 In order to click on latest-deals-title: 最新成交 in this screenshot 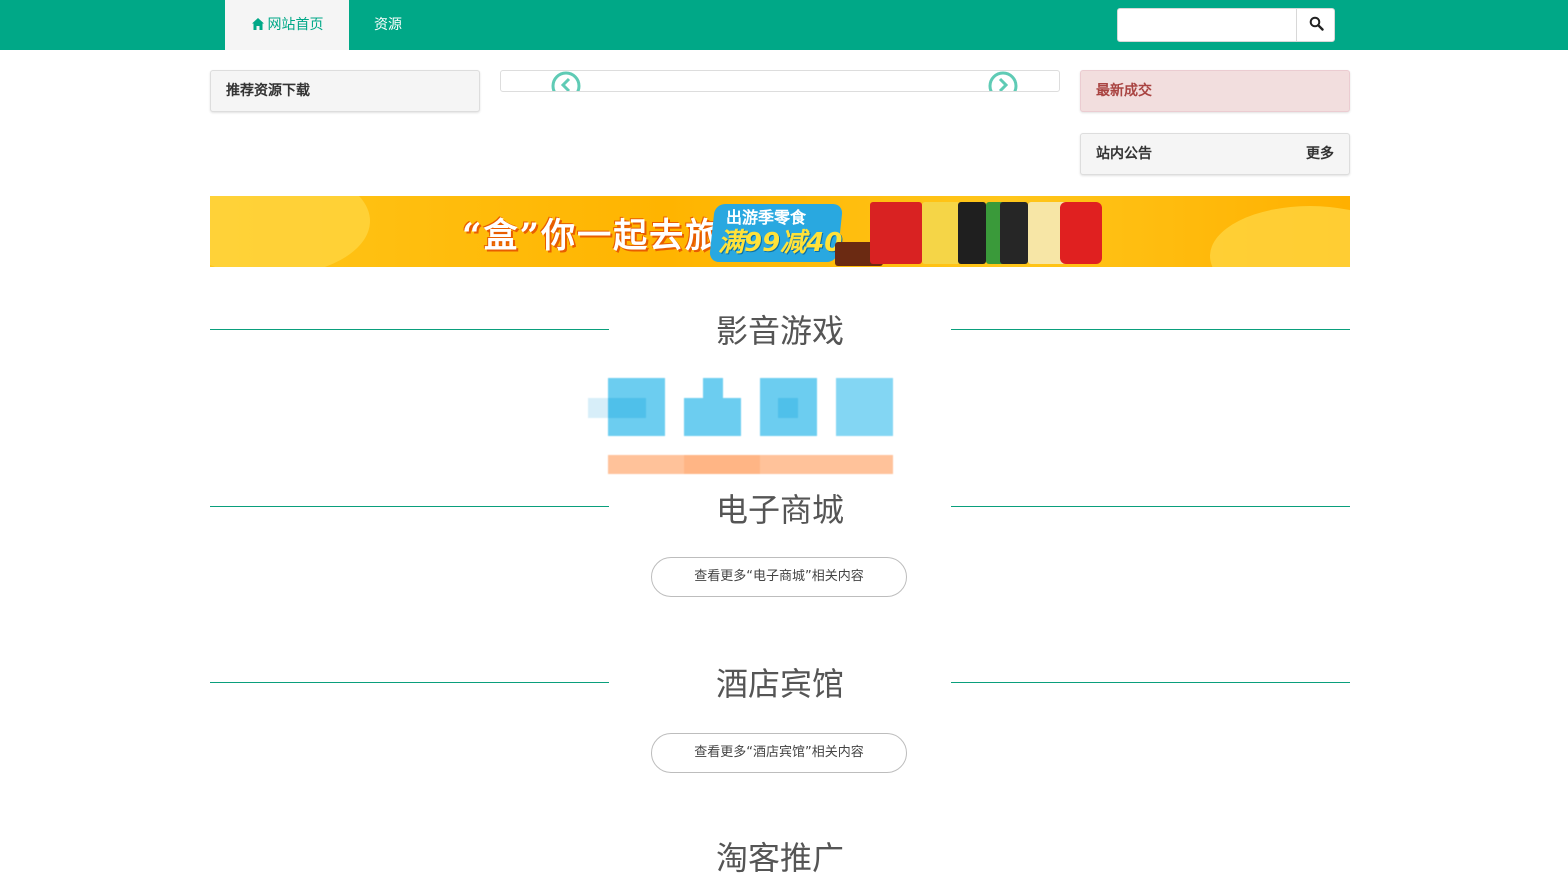, I will do `click(1124, 91)`.